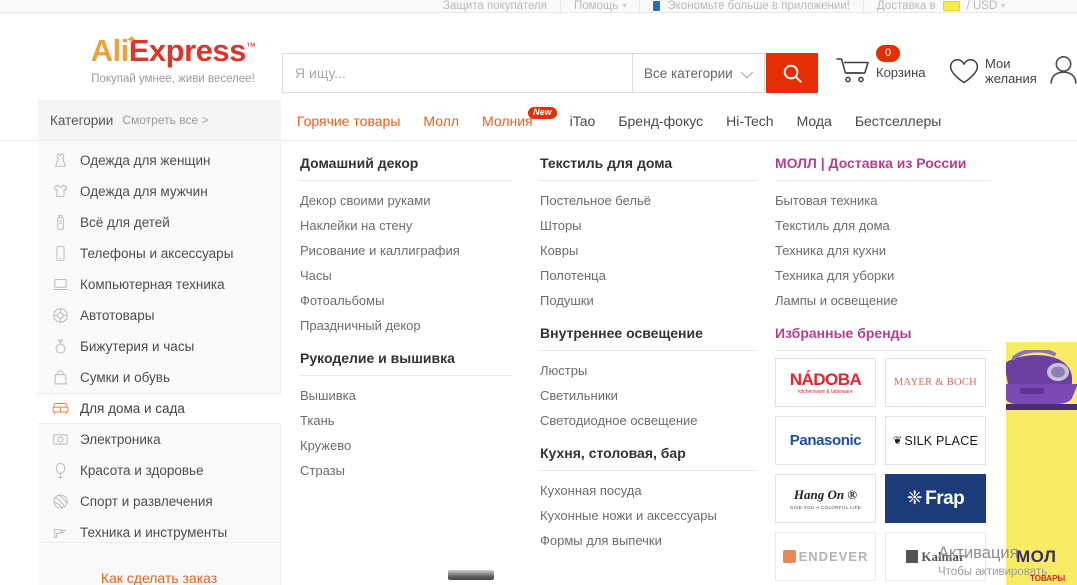 The height and width of the screenshot is (585, 1077). What do you see at coordinates (993, 71) in the screenshot?
I see `wishlist-button: Мои желания` at bounding box center [993, 71].